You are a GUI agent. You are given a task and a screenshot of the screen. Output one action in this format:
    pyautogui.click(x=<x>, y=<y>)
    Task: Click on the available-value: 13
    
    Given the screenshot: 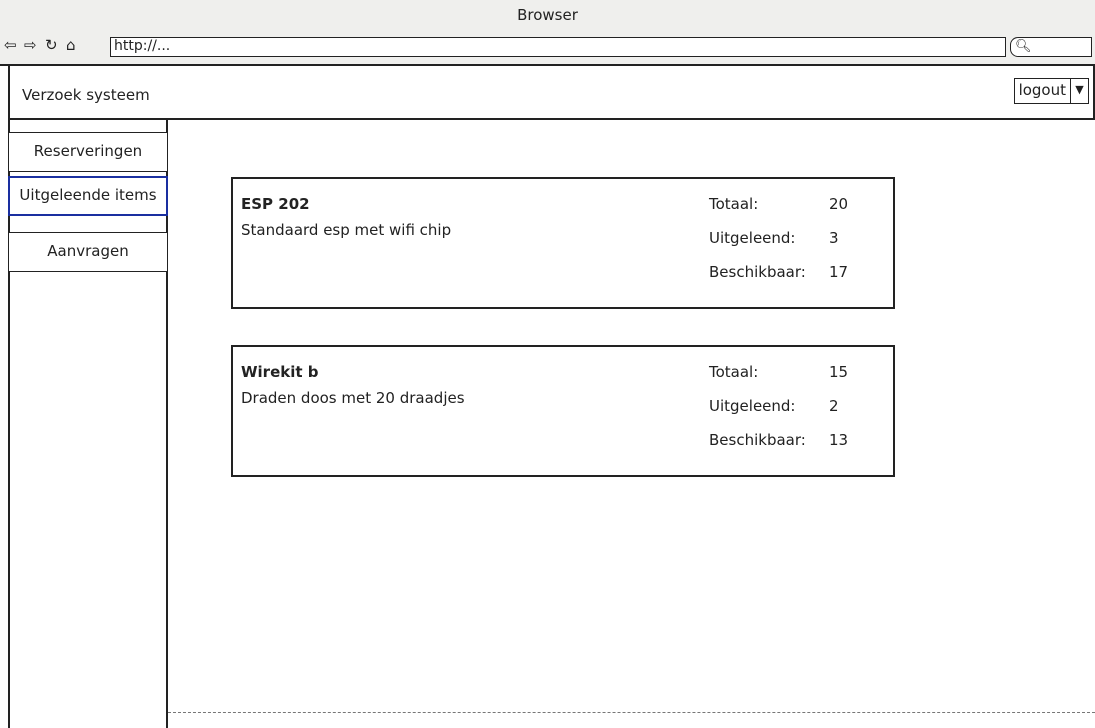 What is the action you would take?
    pyautogui.click(x=839, y=440)
    